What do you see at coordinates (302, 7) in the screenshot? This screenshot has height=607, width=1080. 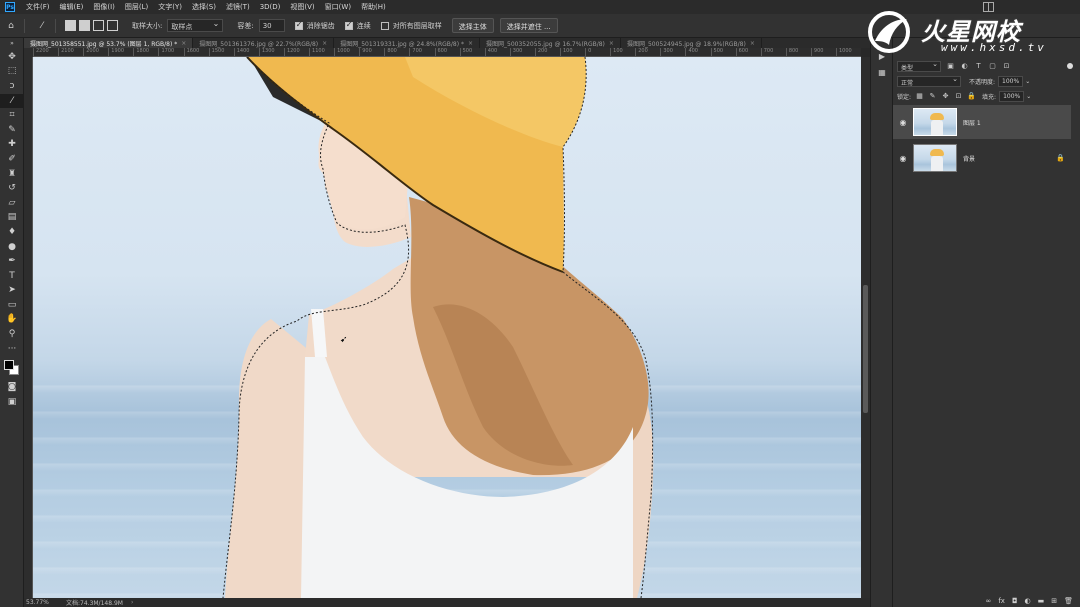 I see `menu-view: 视图(V)` at bounding box center [302, 7].